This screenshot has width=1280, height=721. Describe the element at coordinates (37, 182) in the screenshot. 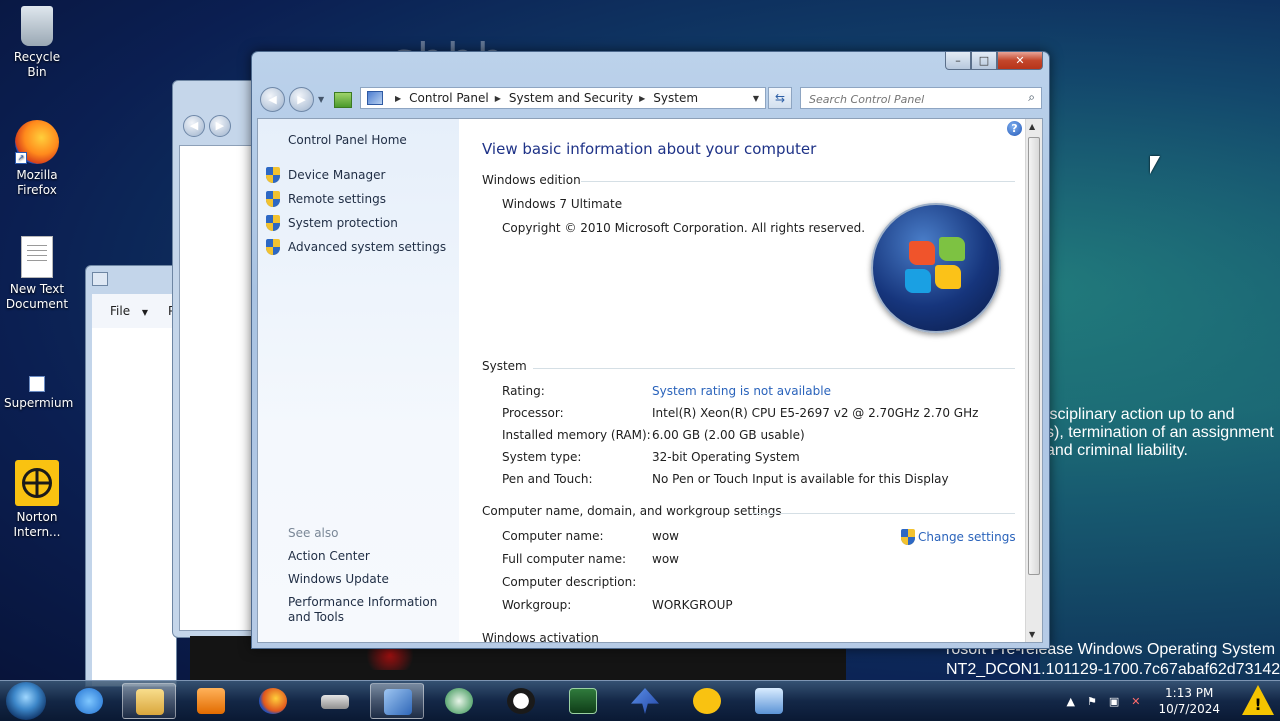

I see `desktop-icon-label: Mozilla Firefox` at that location.